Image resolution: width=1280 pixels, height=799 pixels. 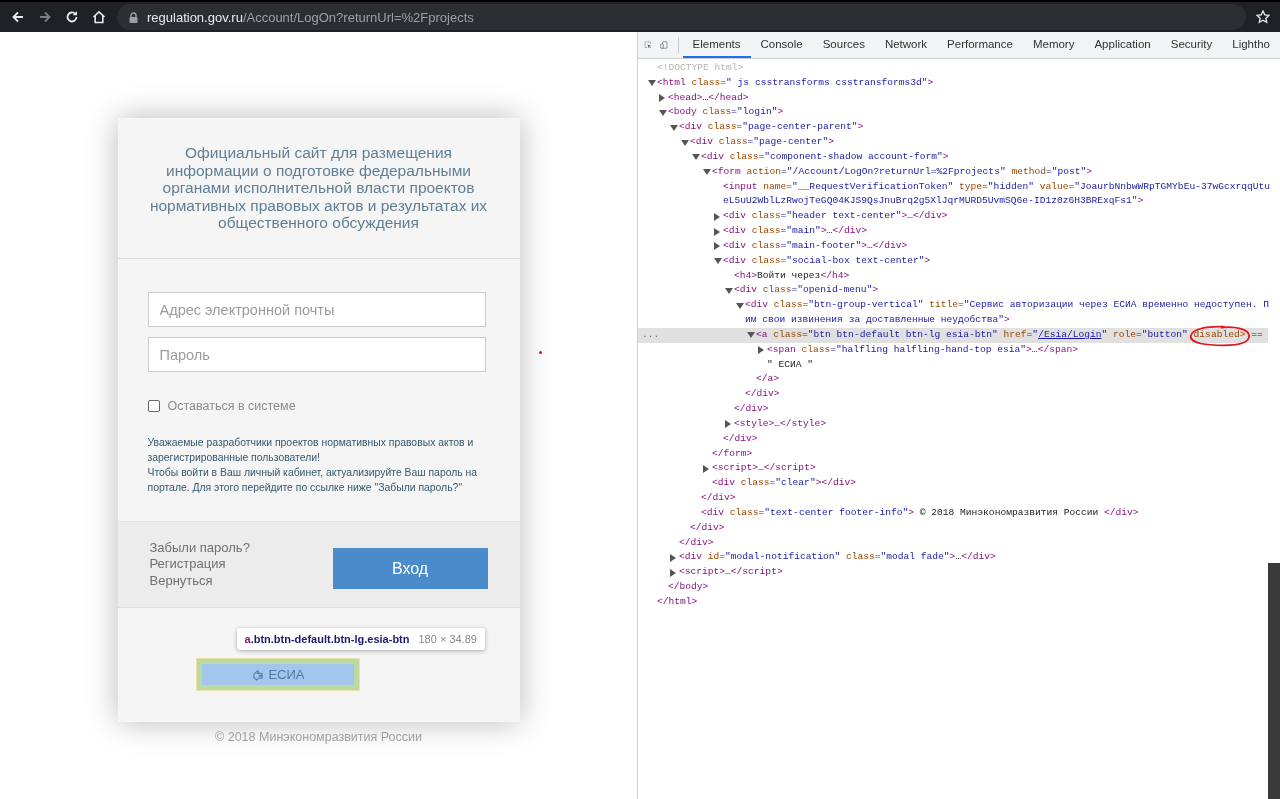 I want to click on checkbox, so click(x=153, y=406).